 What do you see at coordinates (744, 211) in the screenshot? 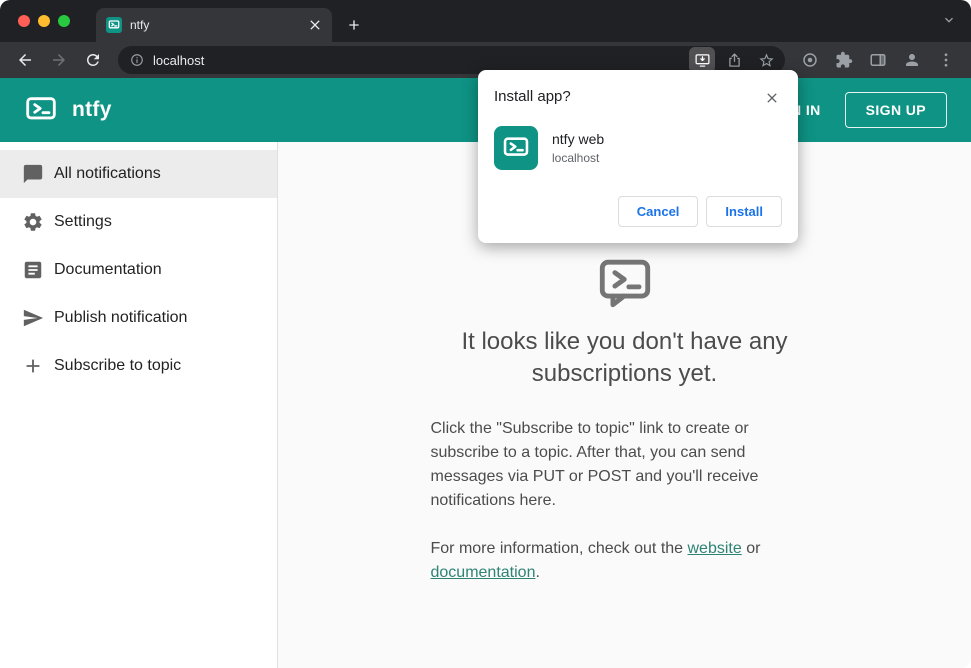
I see `install-button: Install` at bounding box center [744, 211].